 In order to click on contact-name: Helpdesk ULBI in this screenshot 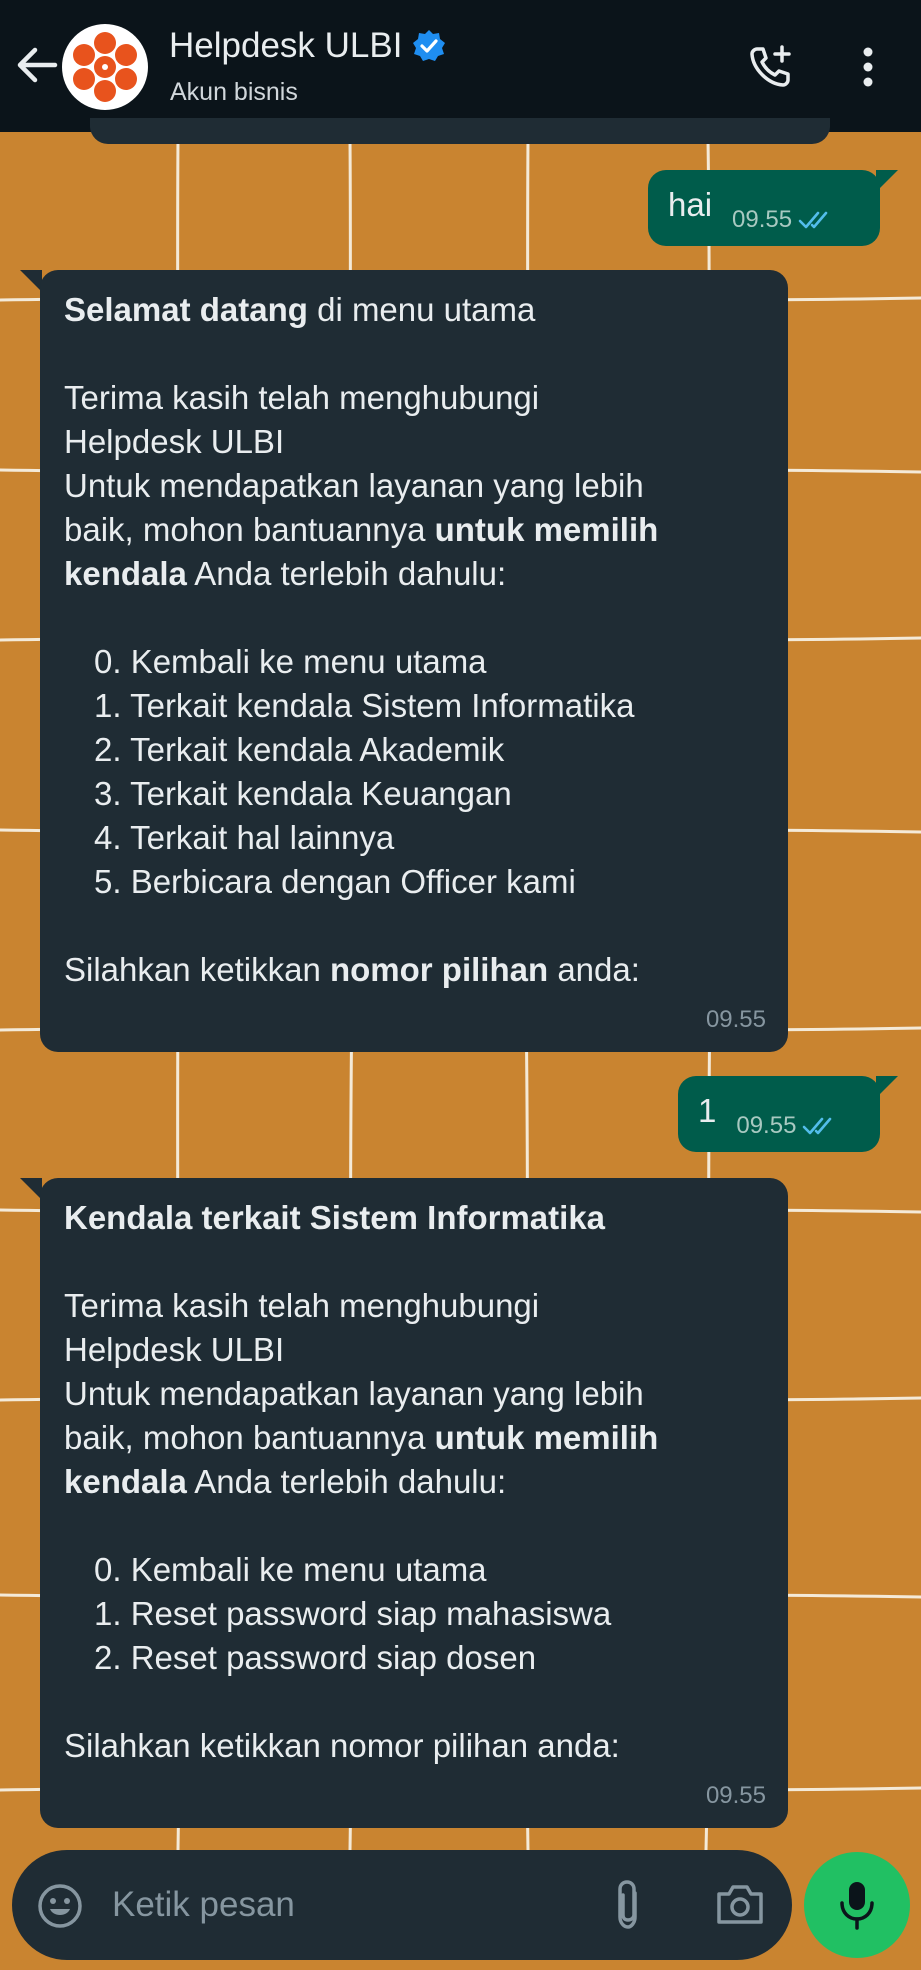, I will do `click(286, 45)`.